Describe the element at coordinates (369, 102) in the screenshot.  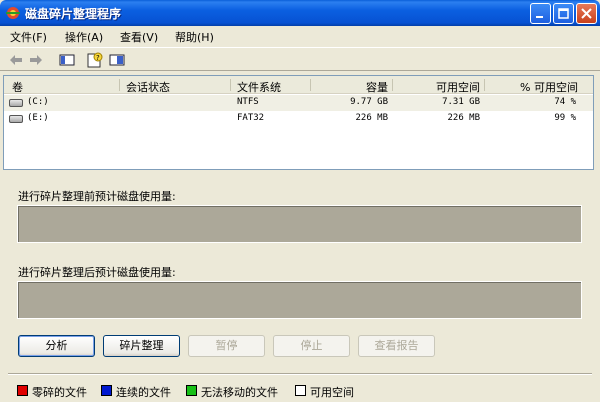
I see `capacity: 9.77 GB` at that location.